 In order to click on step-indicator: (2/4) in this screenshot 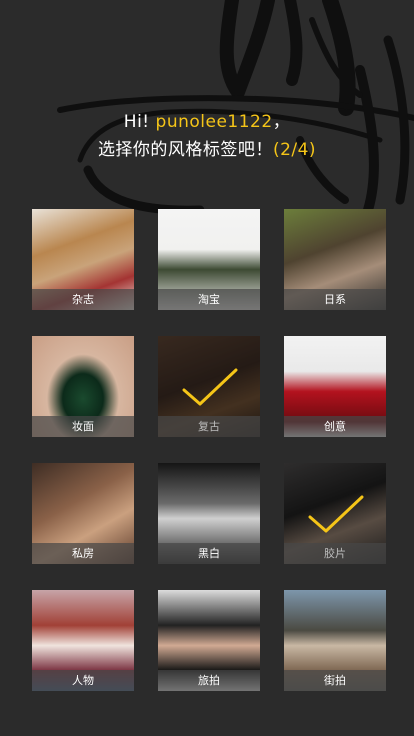, I will do `click(294, 150)`.